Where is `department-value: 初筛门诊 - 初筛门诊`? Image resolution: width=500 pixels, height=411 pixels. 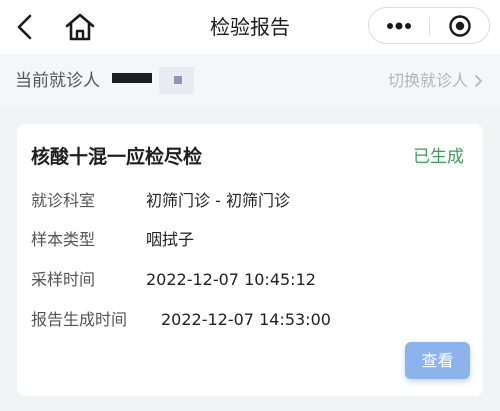
department-value: 初筛门诊 - 初筛门诊 is located at coordinates (218, 200).